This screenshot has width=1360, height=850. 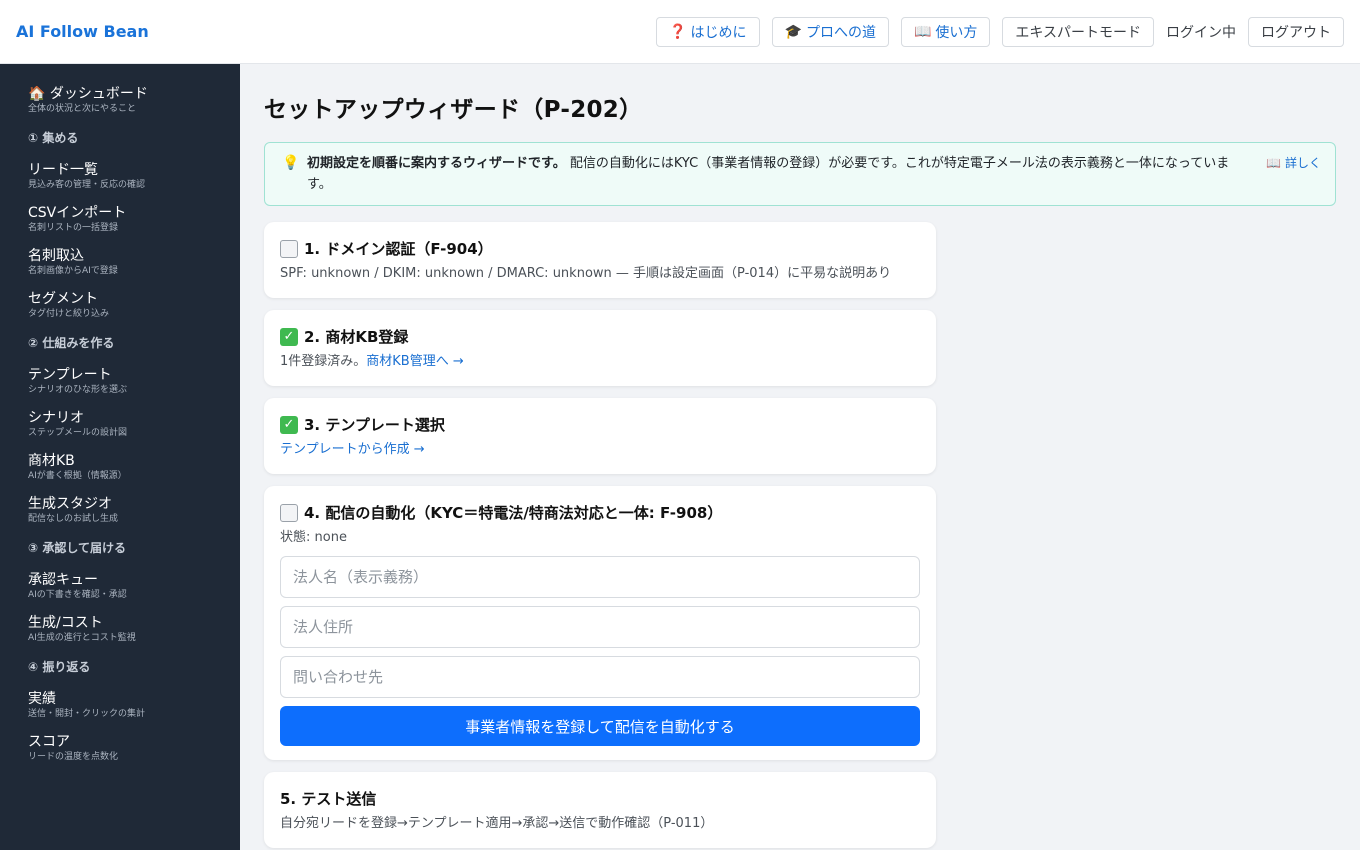 I want to click on sidebar-item-label: ダッシュボード, so click(x=98, y=94).